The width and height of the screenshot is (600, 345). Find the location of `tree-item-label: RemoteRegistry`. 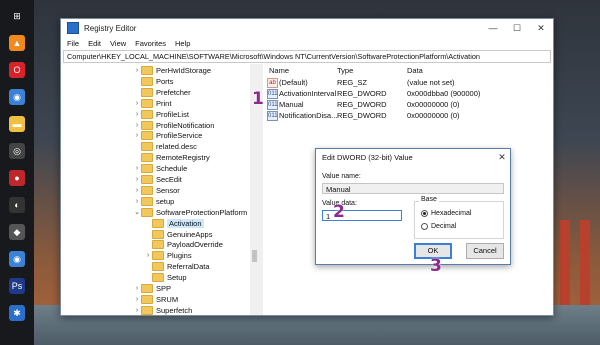

tree-item-label: RemoteRegistry is located at coordinates (183, 158).